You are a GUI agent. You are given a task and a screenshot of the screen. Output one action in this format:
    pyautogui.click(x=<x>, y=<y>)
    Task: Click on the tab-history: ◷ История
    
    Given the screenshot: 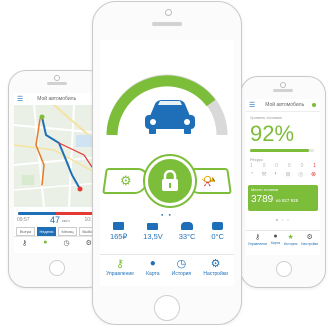 What is the action you would take?
    pyautogui.click(x=181, y=267)
    